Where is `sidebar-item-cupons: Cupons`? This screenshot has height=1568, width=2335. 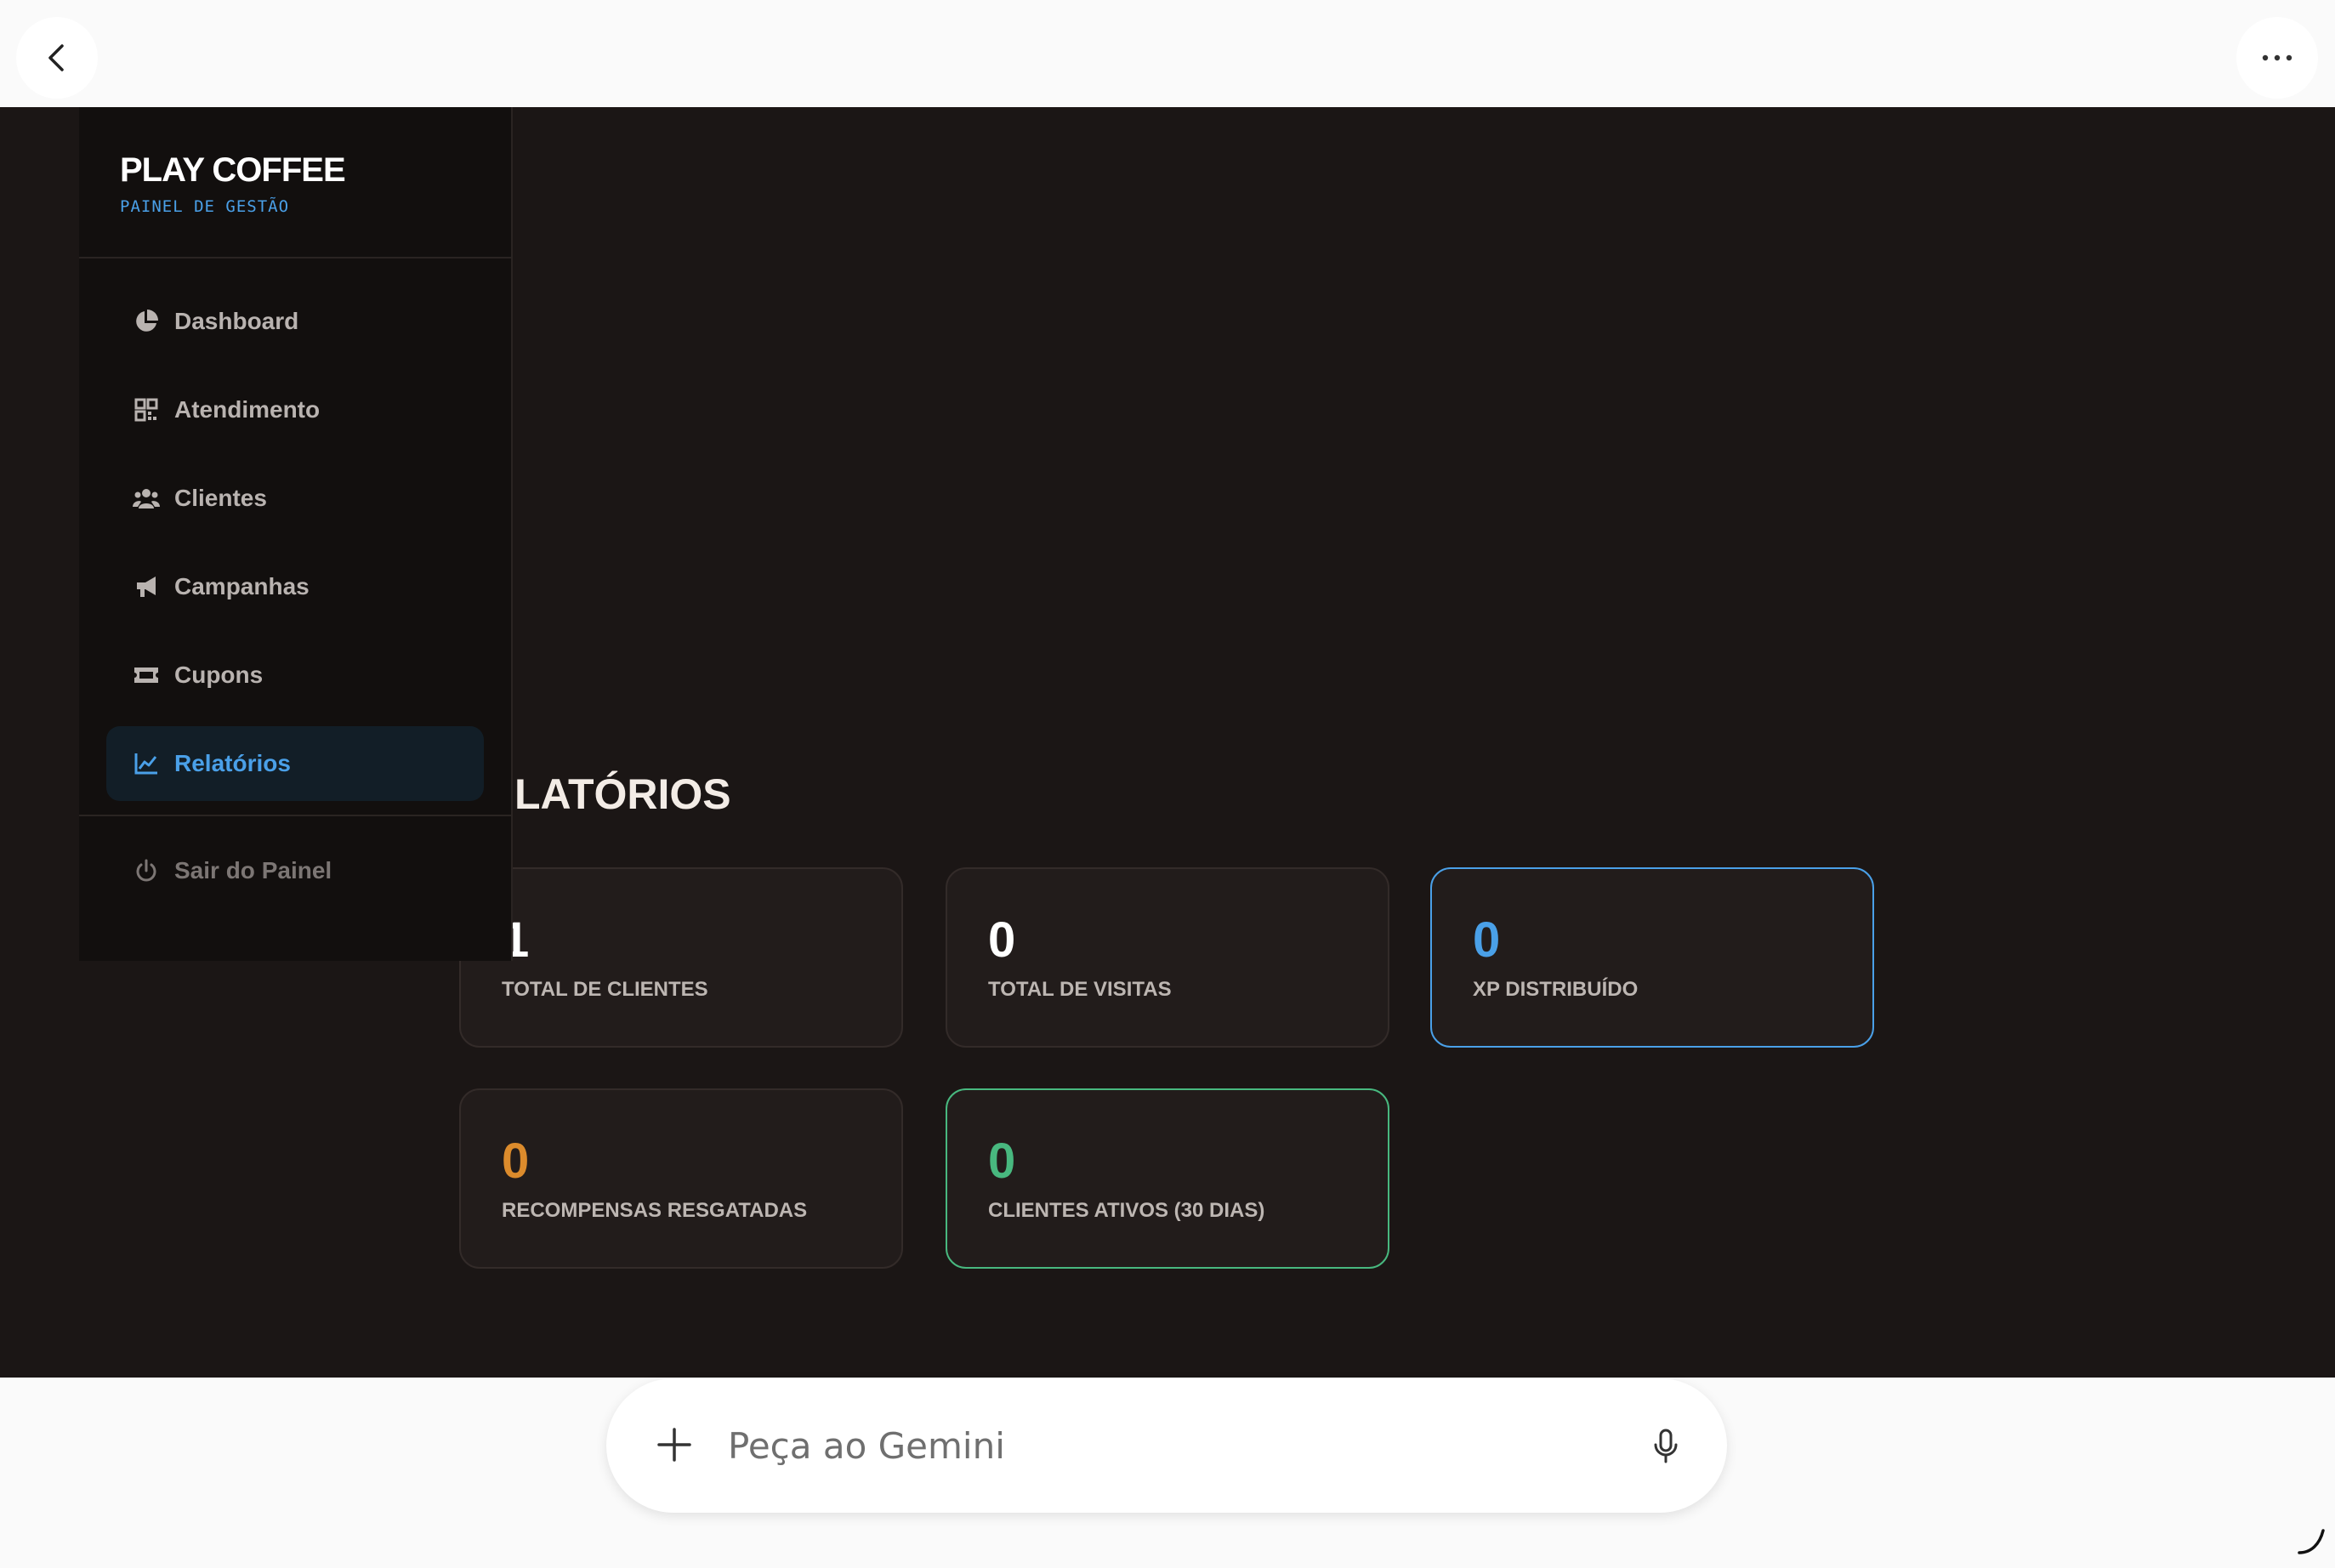
sidebar-item-cupons: Cupons is located at coordinates (295, 675).